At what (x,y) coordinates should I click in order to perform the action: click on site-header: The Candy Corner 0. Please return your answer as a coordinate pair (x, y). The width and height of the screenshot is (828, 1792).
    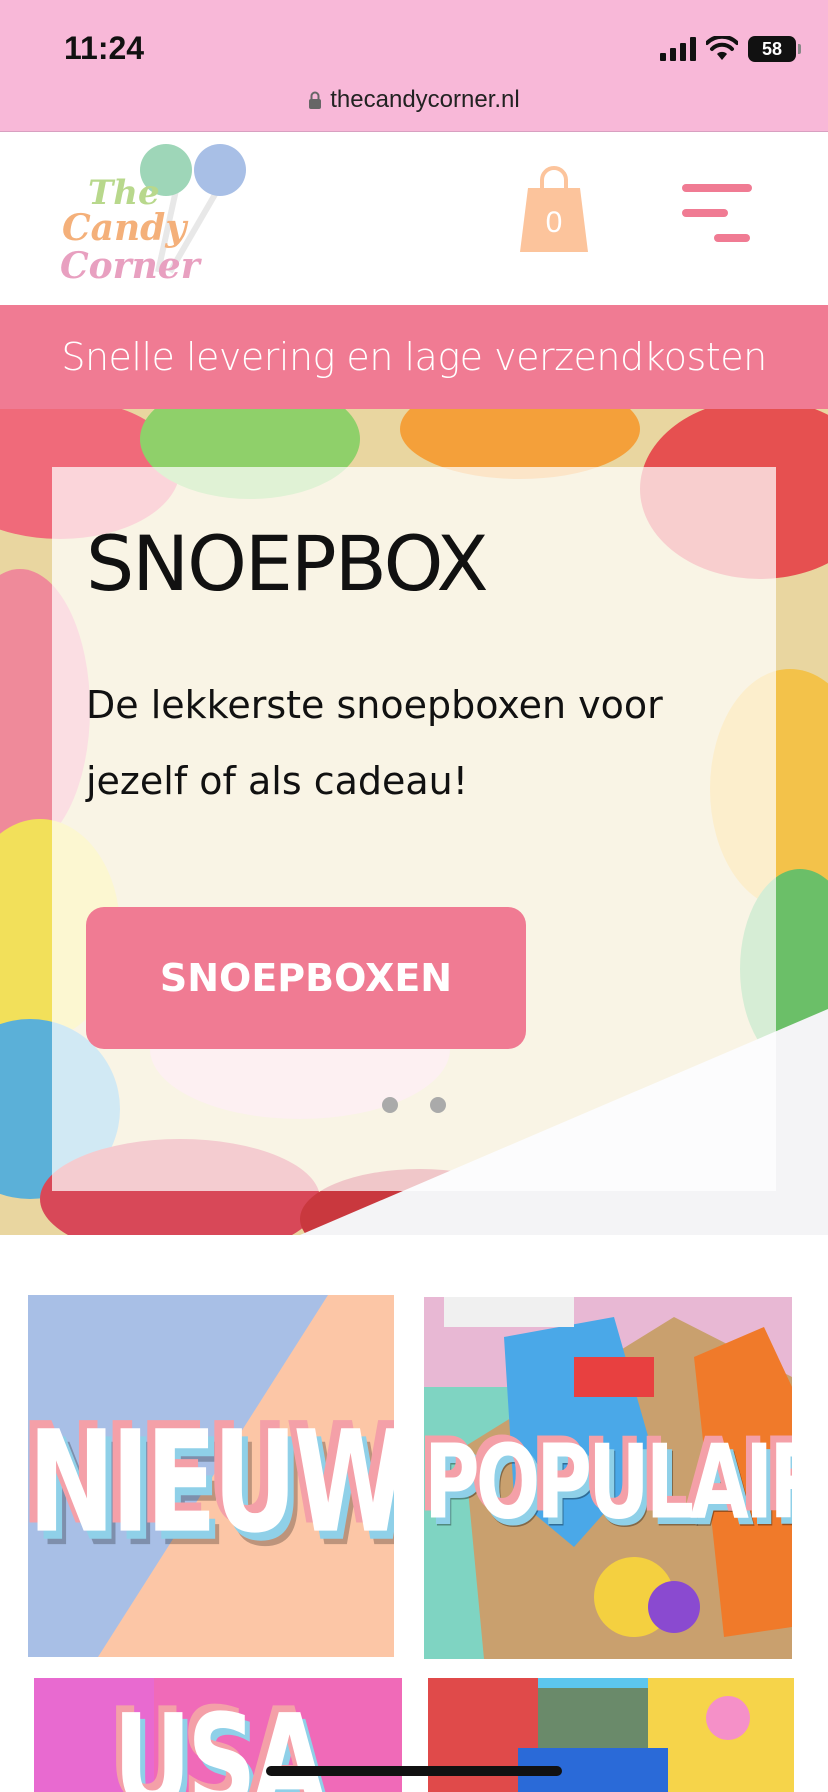
    Looking at the image, I should click on (414, 218).